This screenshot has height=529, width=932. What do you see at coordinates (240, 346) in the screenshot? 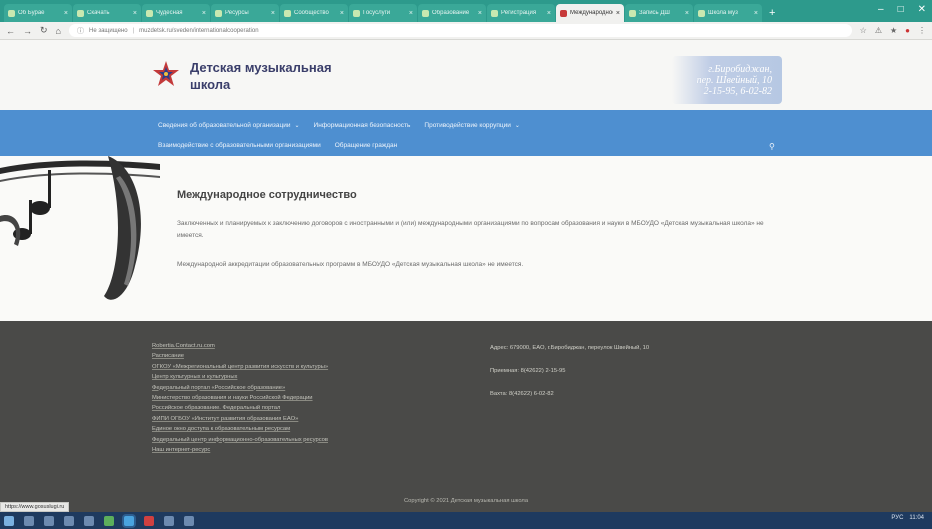
I see `footer-link: Robertia.Contact.ru.com` at bounding box center [240, 346].